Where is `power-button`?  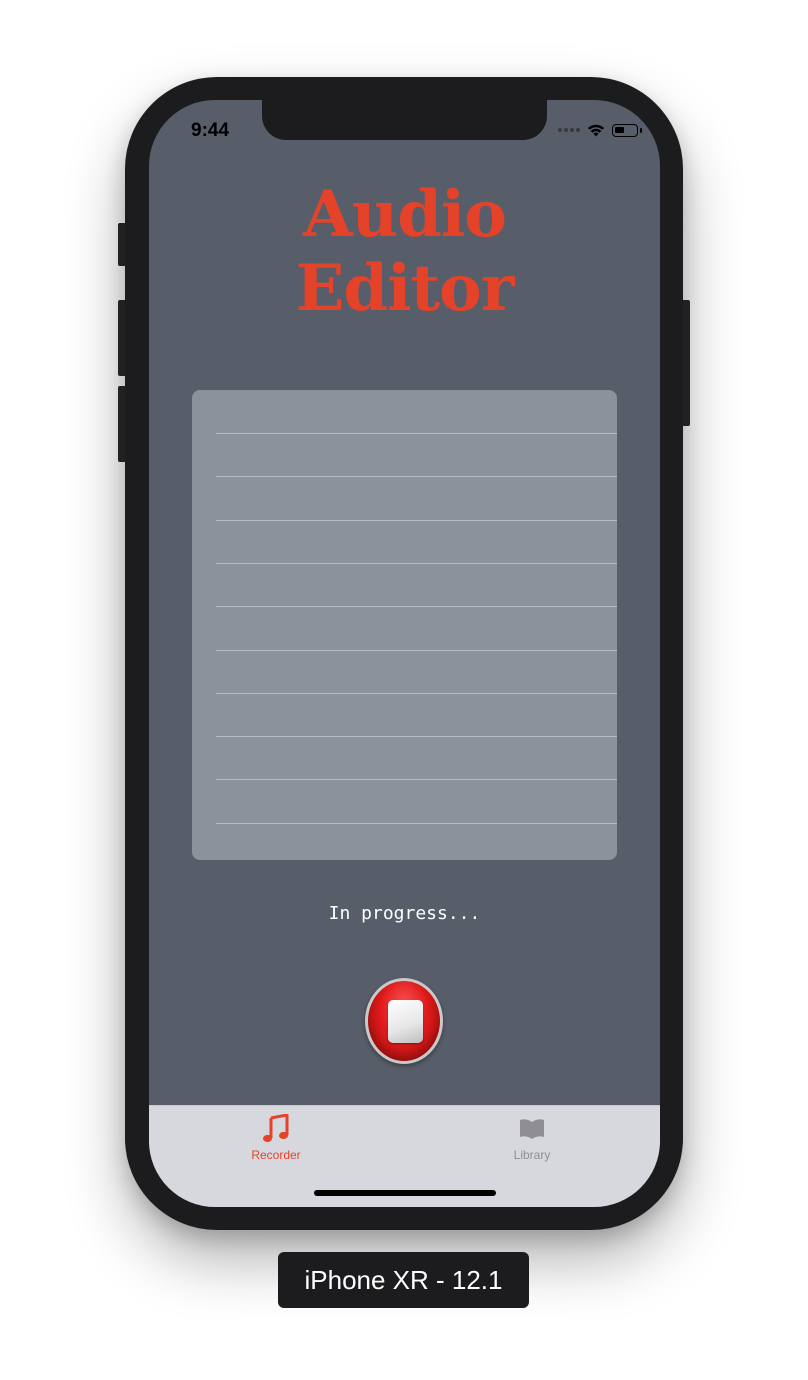
power-button is located at coordinates (686, 363).